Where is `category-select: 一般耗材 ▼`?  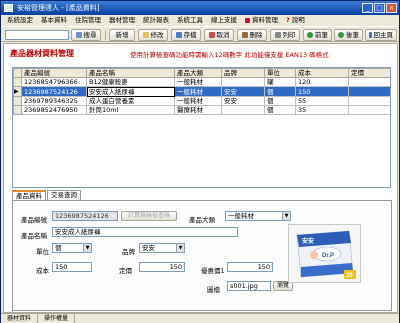 category-select: 一般耗材 ▼ is located at coordinates (258, 216).